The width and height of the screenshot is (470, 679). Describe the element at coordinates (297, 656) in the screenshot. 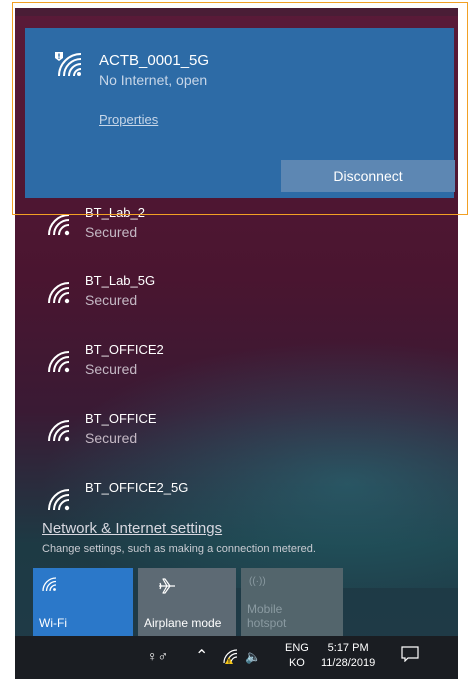

I see `language-indicator: ENG KO` at that location.